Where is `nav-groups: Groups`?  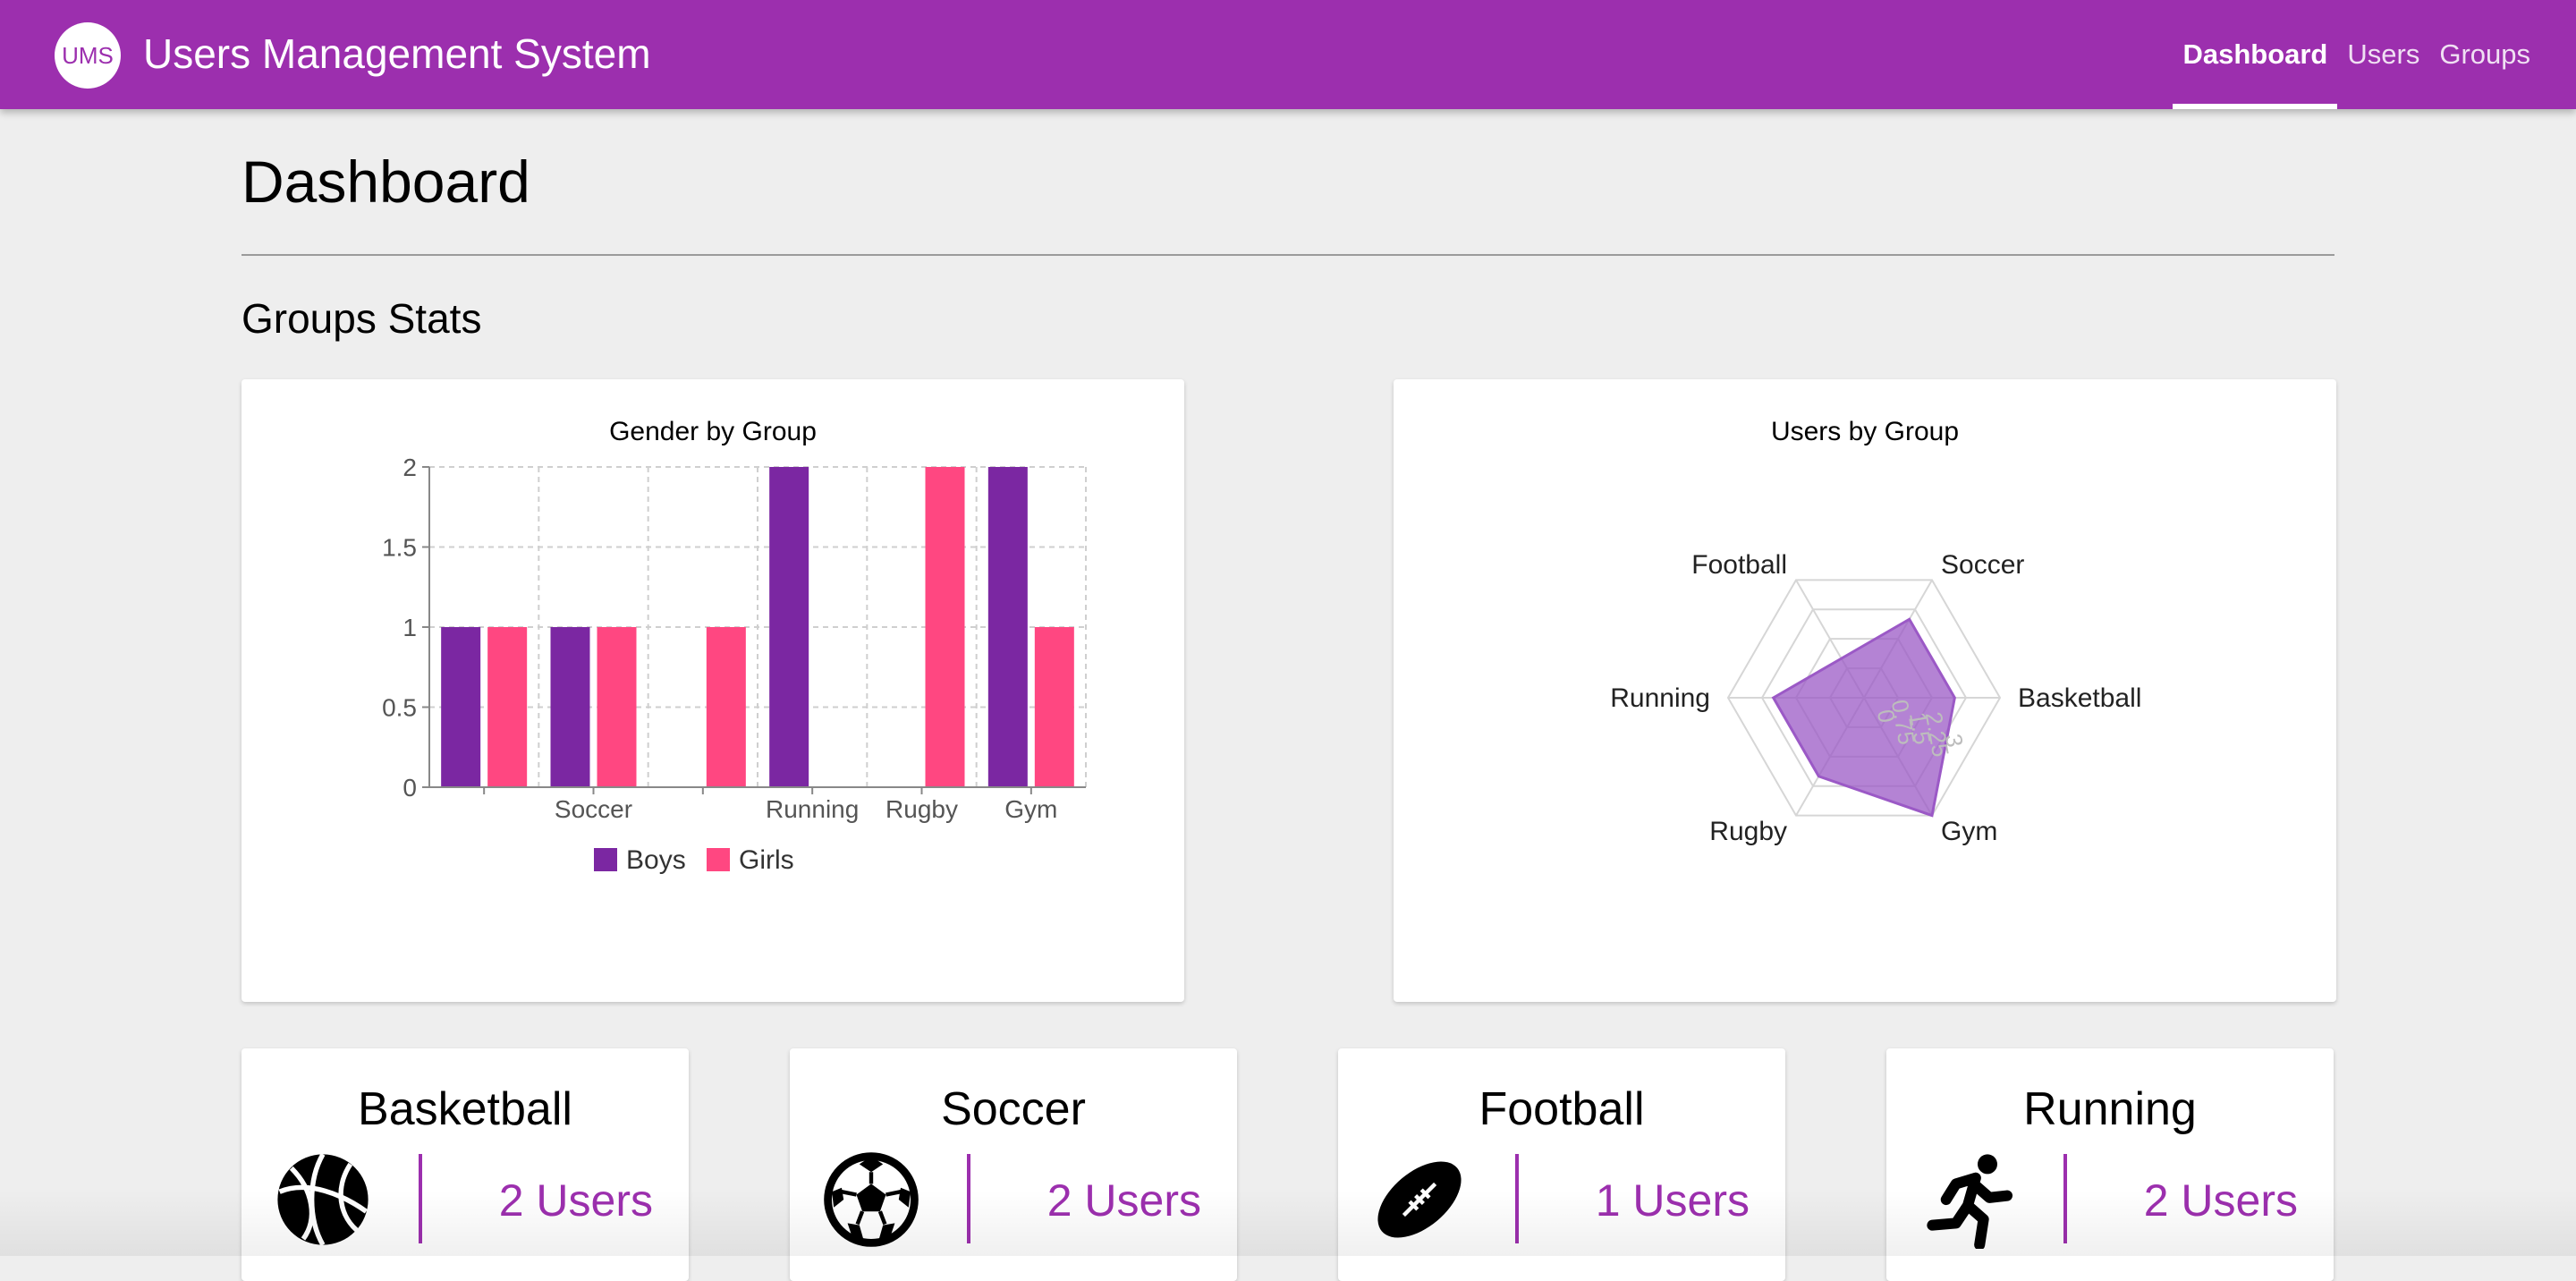
nav-groups: Groups is located at coordinates (2484, 54).